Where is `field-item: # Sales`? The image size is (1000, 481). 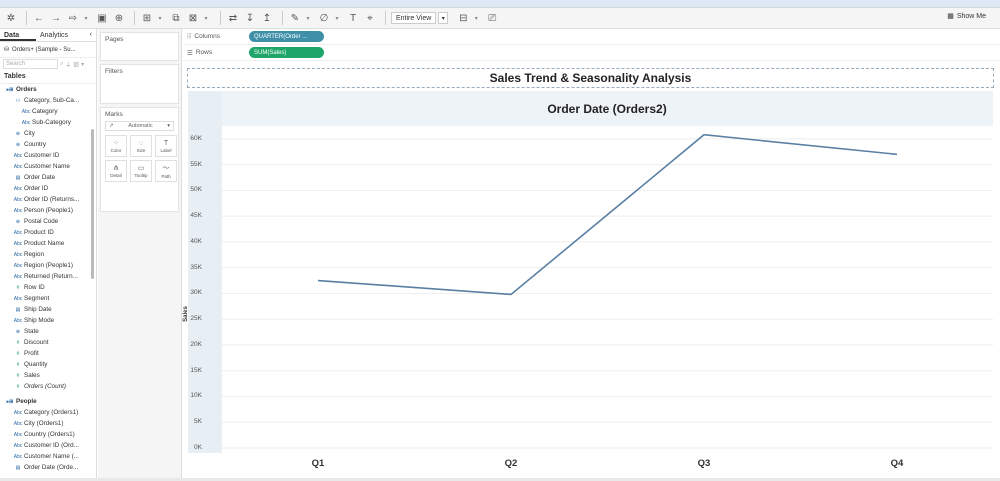
field-item: # Sales is located at coordinates (48, 375).